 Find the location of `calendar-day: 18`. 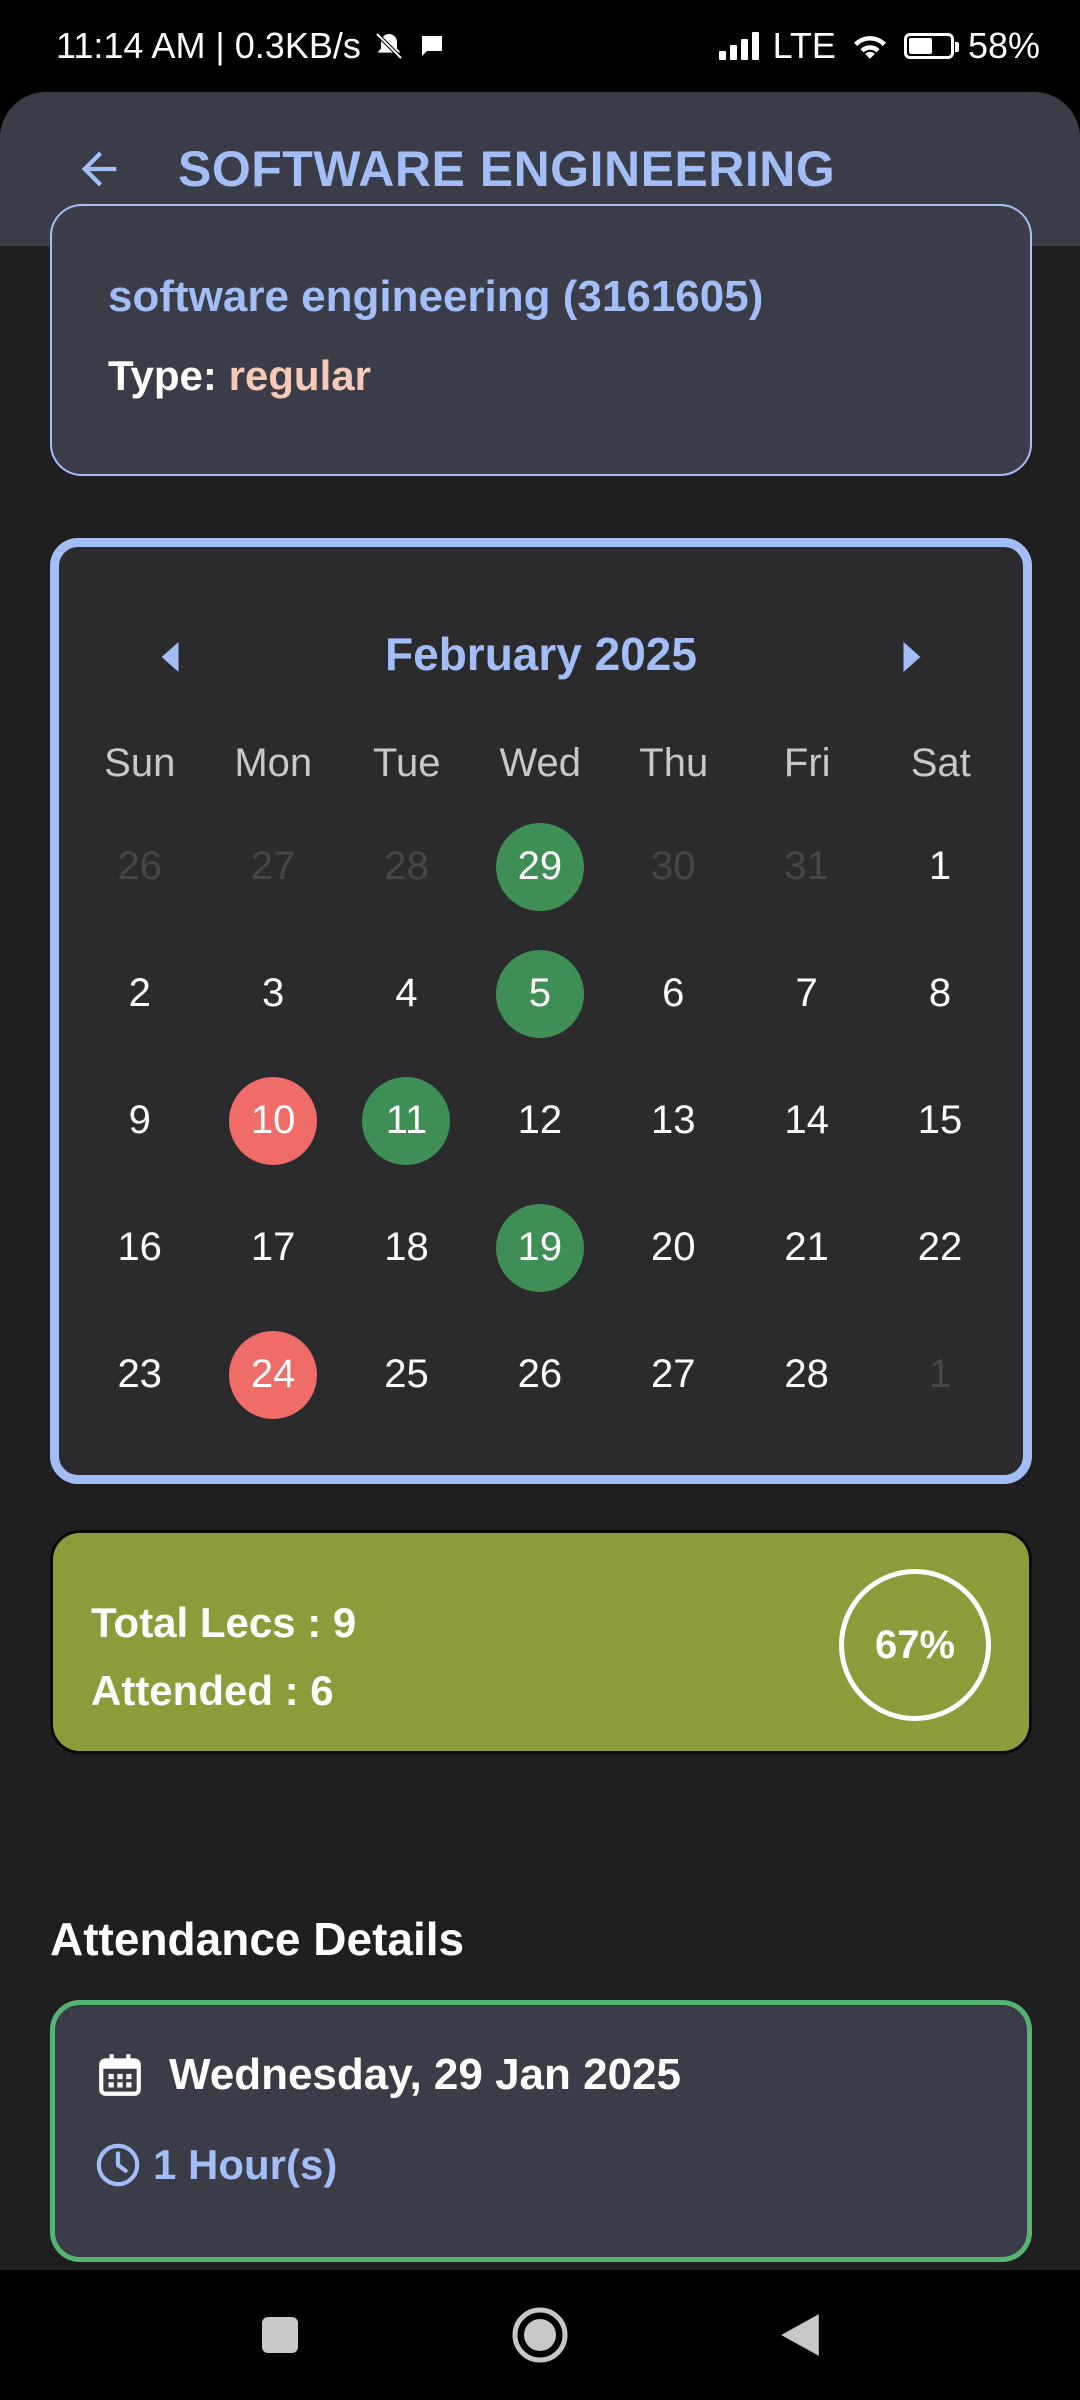

calendar-day: 18 is located at coordinates (406, 1247).